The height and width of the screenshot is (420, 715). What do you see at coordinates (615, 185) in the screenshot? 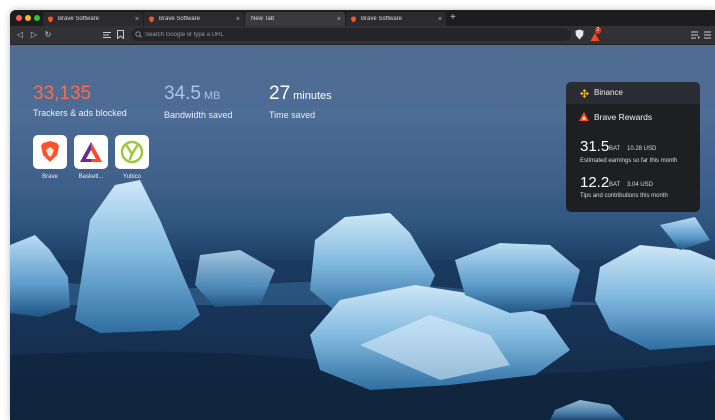
I see `tips-unit: BAT` at bounding box center [615, 185].